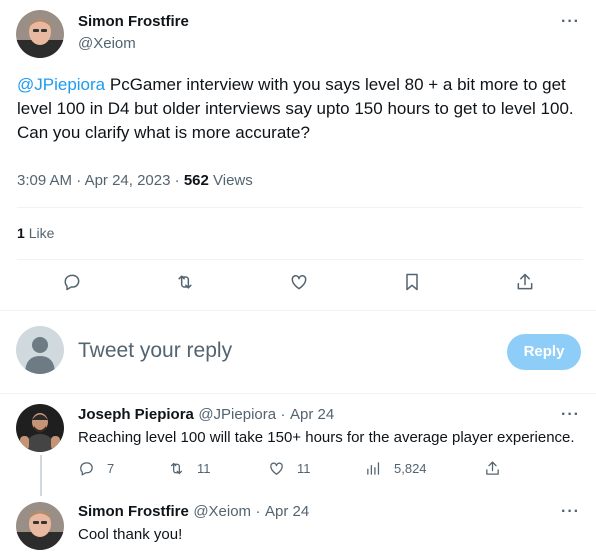 The width and height of the screenshot is (596, 559). I want to click on reply-header: Simon Frostfire @Xeiom · Apr 24, so click(194, 511).